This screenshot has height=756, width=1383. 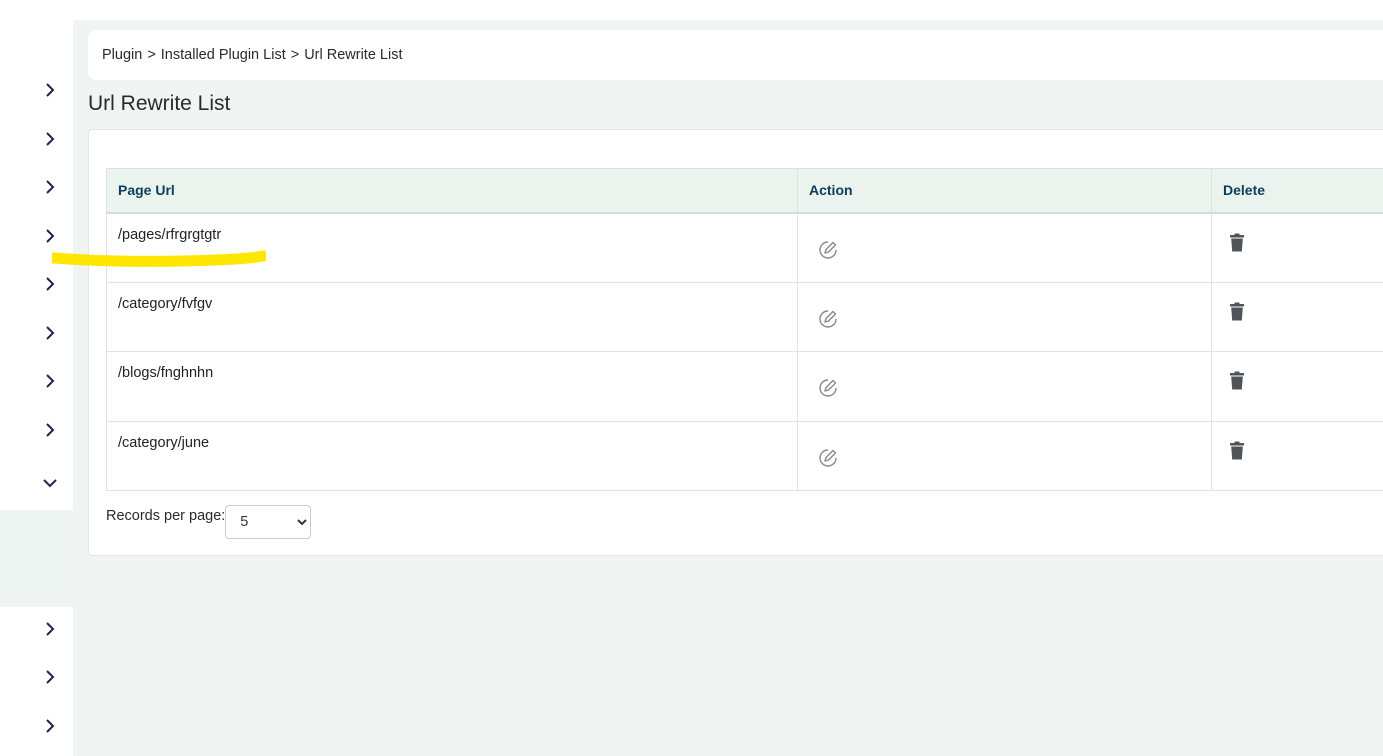 I want to click on records-per-page-select: 5, so click(x=268, y=522).